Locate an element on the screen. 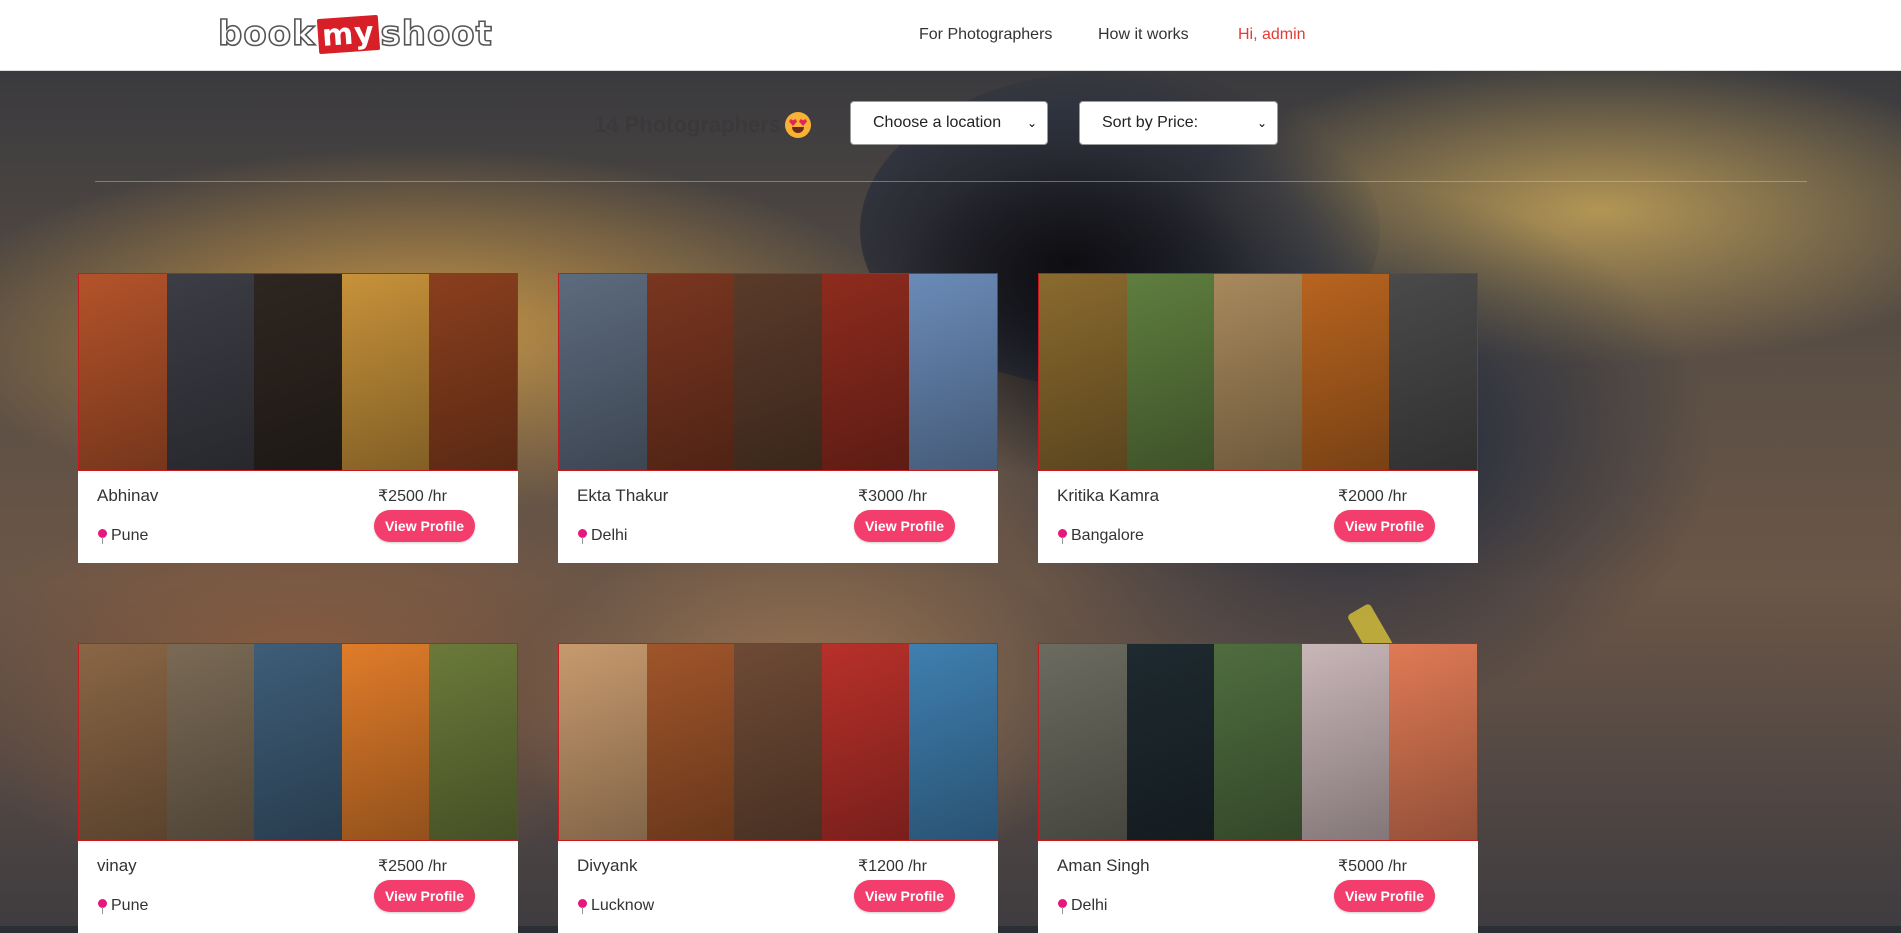  photographer-price: ₹1200 /hr is located at coordinates (892, 866).